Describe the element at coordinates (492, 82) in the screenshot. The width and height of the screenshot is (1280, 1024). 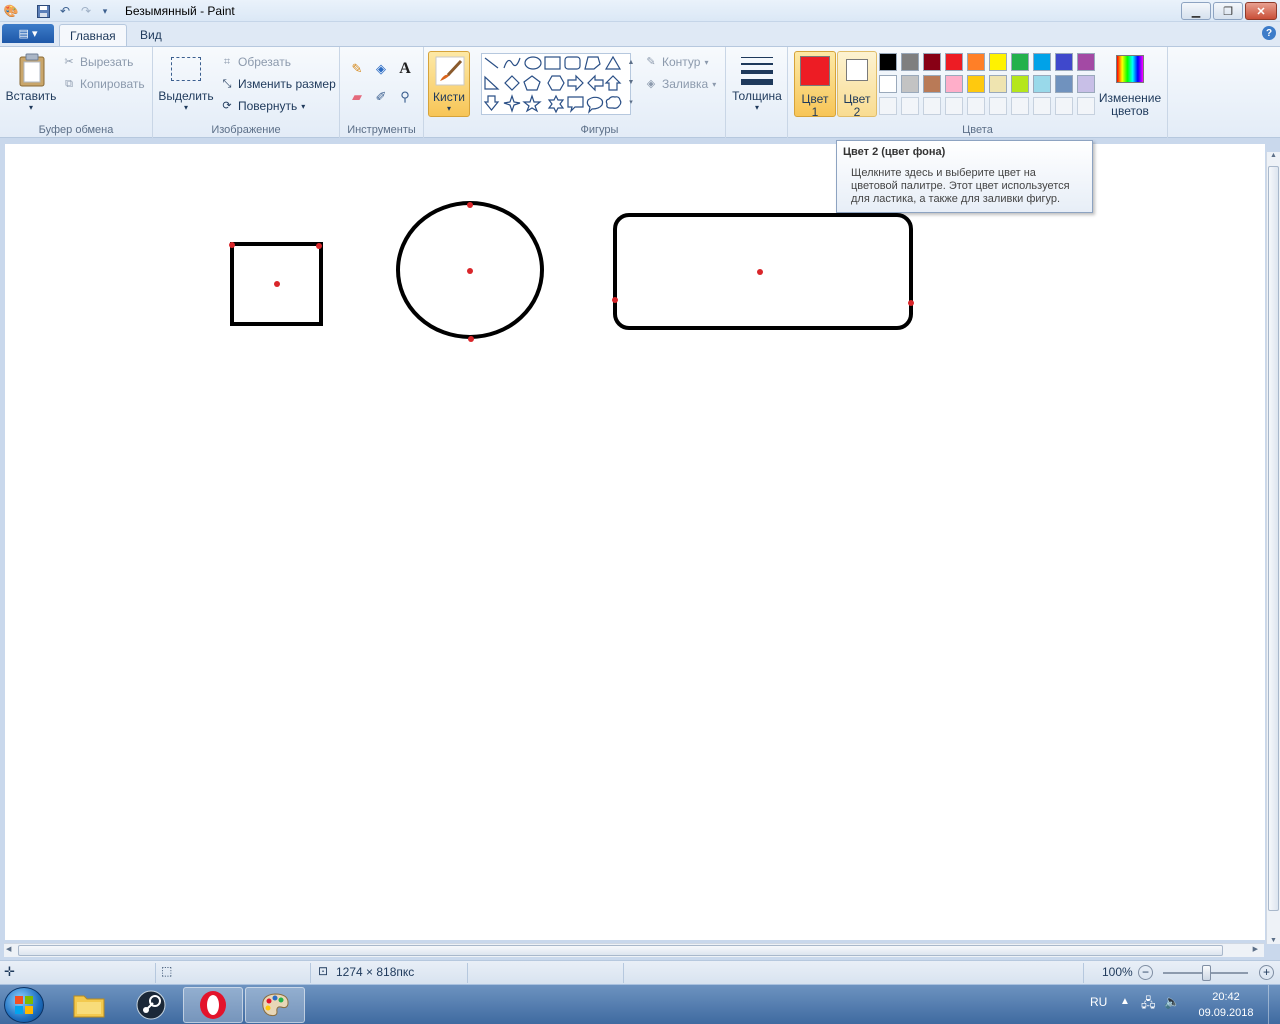
I see `right-triangle-shape-icon` at that location.